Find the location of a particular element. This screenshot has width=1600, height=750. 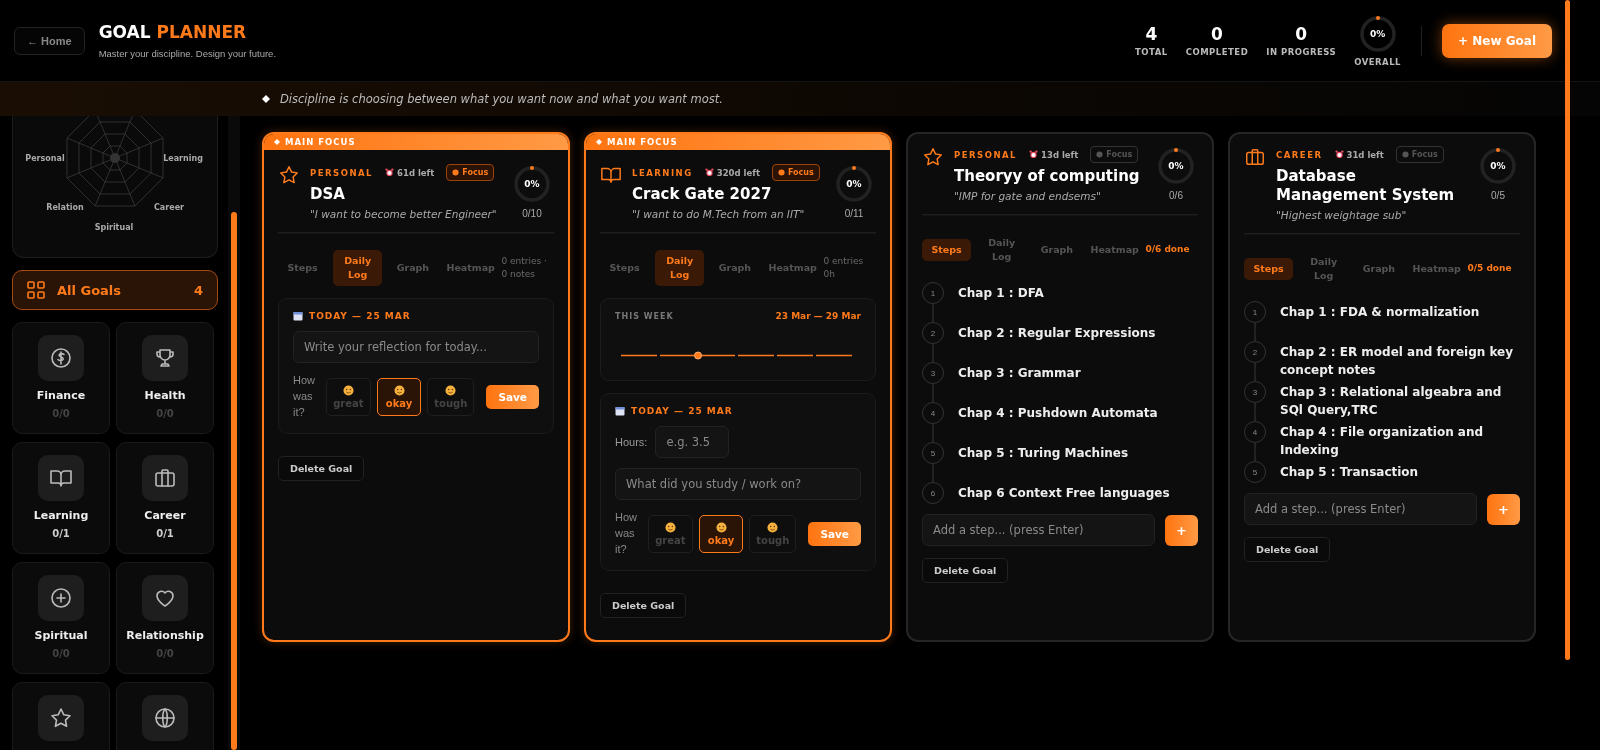

progress-percent: 0% is located at coordinates (854, 184).